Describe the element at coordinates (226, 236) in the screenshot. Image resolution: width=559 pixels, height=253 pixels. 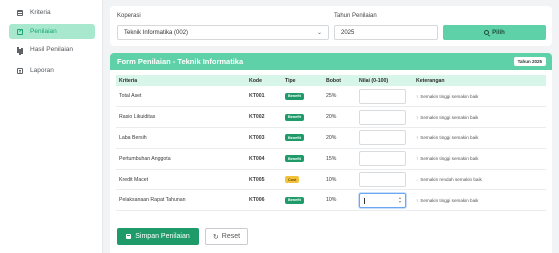
I see `reset-button: ↻ Reset` at that location.